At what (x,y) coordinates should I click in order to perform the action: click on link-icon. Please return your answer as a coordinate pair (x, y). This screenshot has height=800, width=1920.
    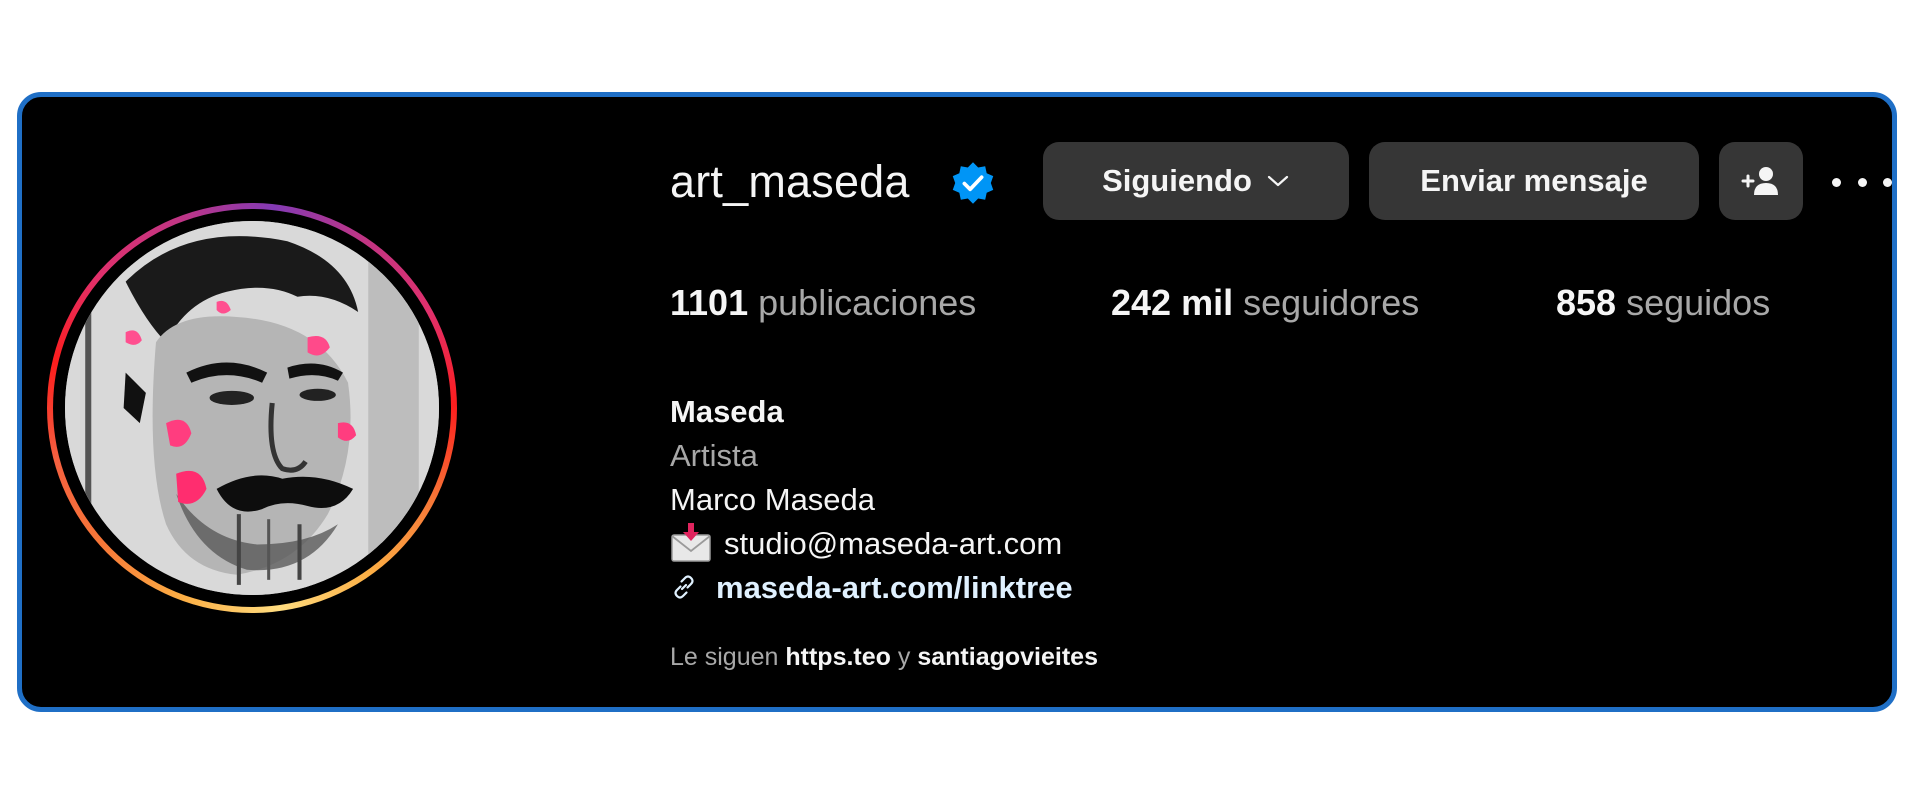
    Looking at the image, I should click on (684, 587).